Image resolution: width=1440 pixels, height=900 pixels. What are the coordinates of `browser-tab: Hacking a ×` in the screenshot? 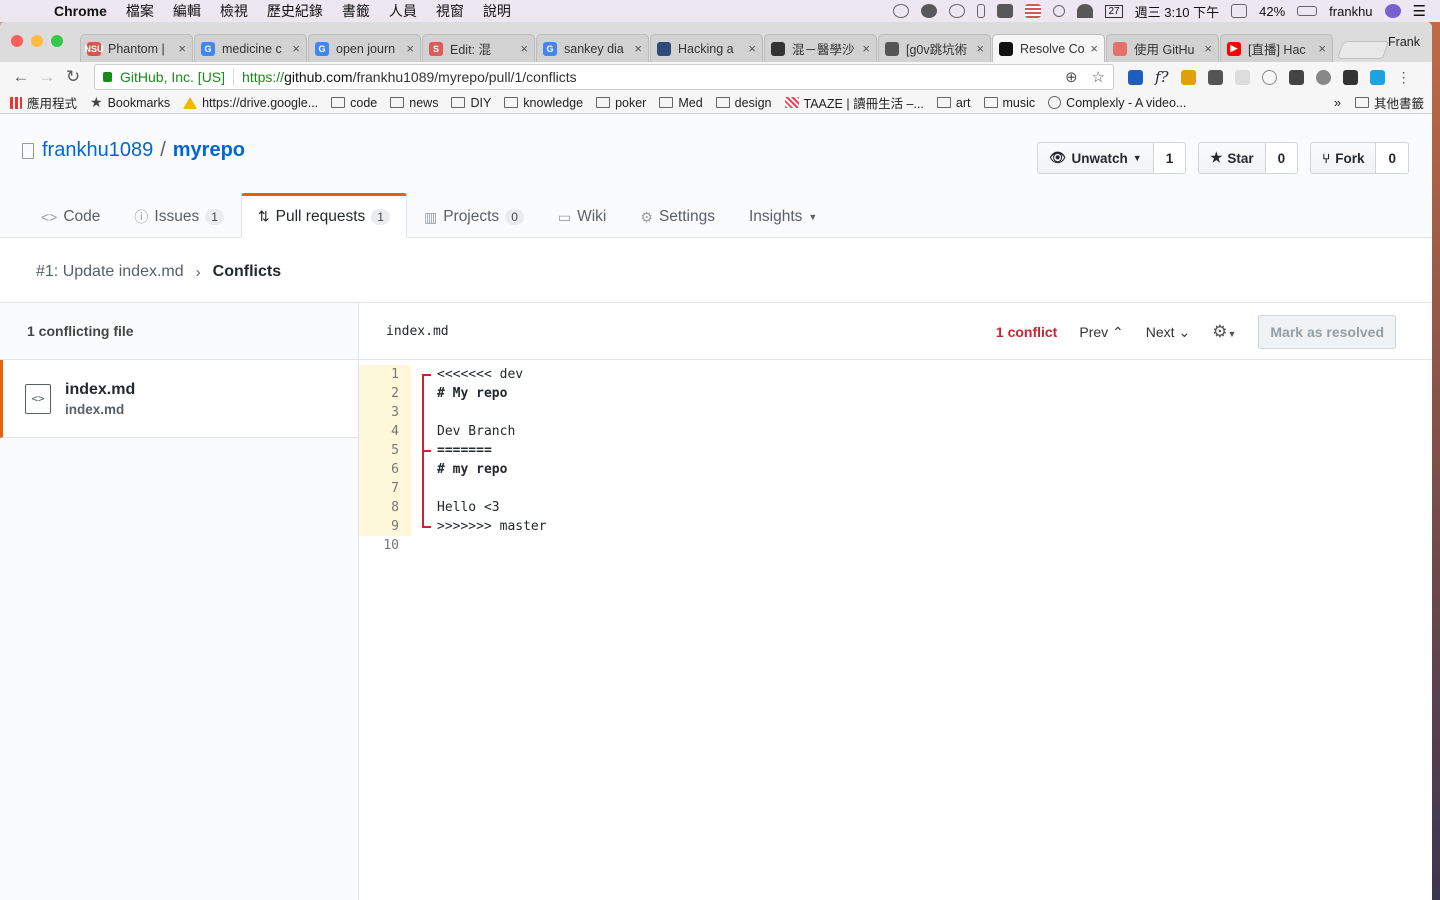 It's located at (706, 48).